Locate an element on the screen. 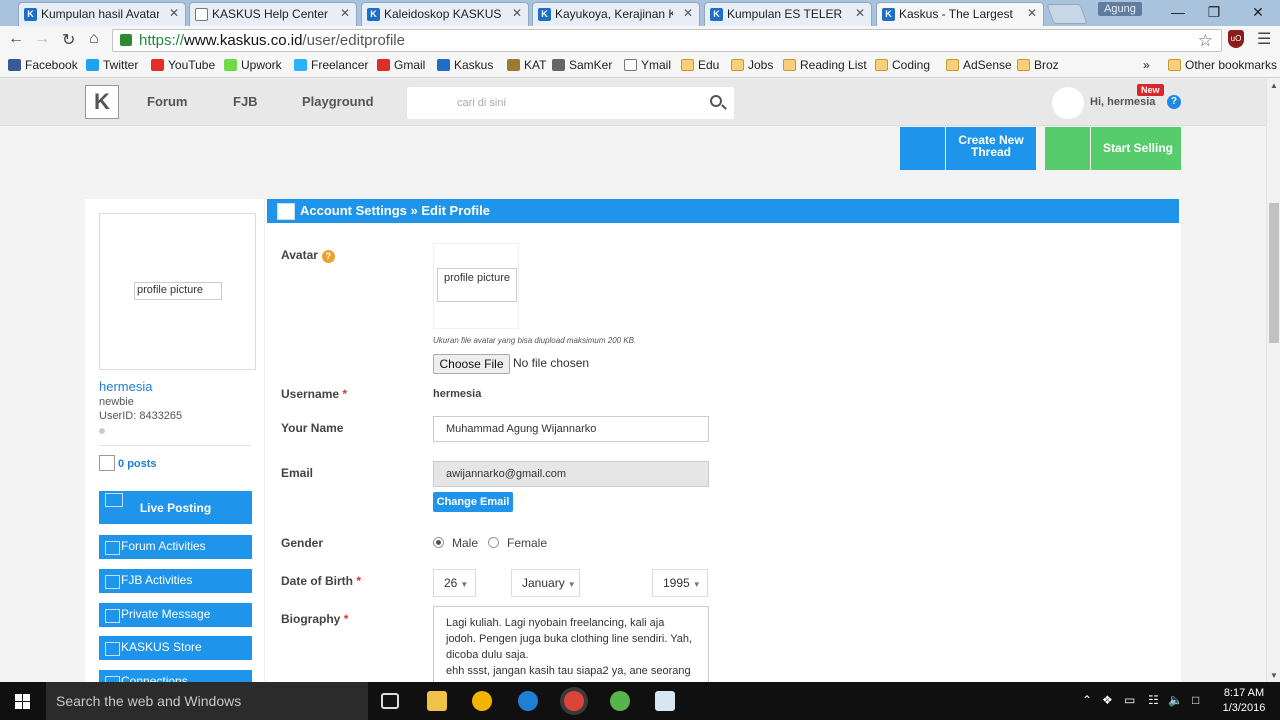  page-scrollbar: ▲ ▼ is located at coordinates (1273, 380).